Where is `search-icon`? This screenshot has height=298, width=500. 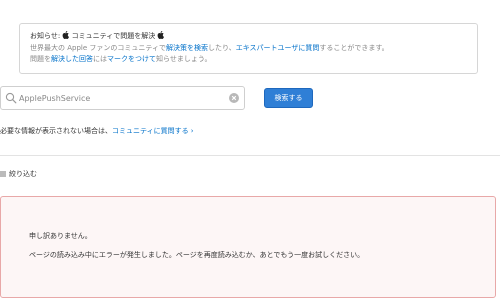 search-icon is located at coordinates (11, 98).